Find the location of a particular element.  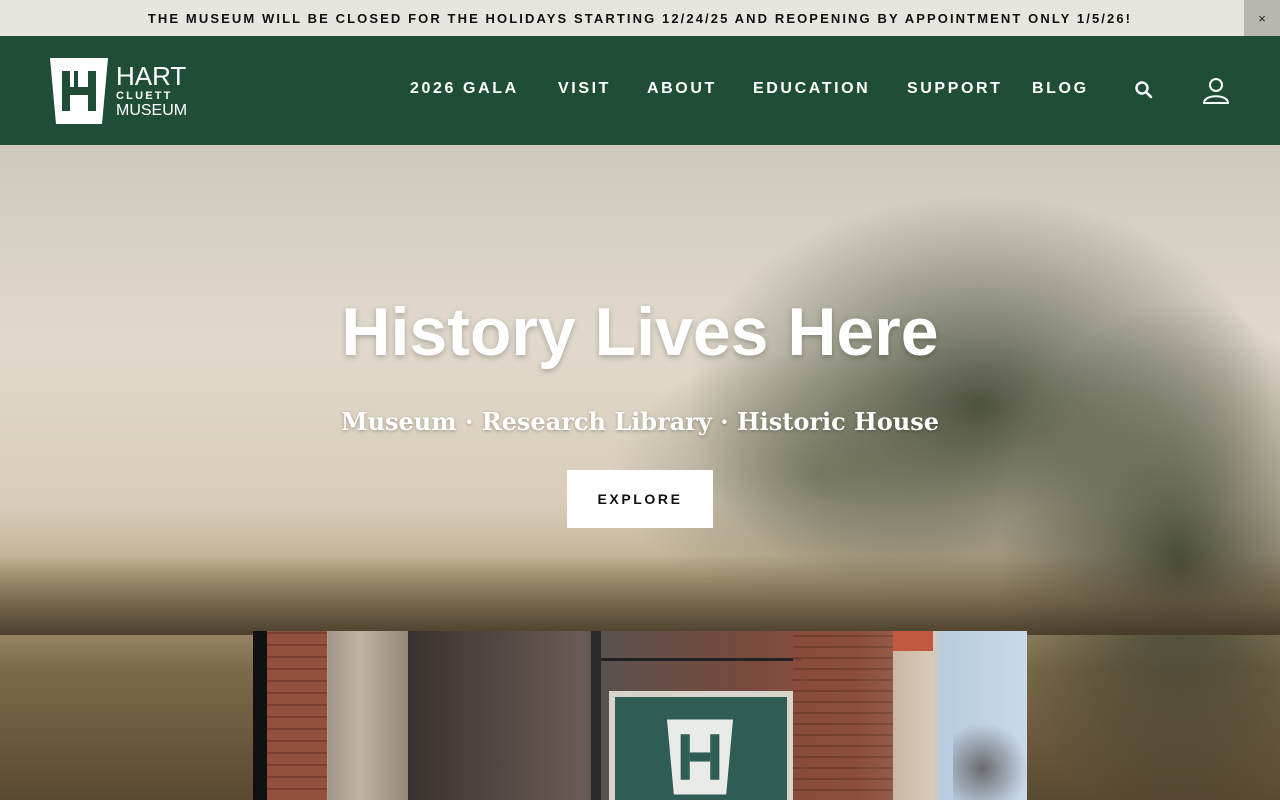

close-announcement-button: × is located at coordinates (1262, 18).